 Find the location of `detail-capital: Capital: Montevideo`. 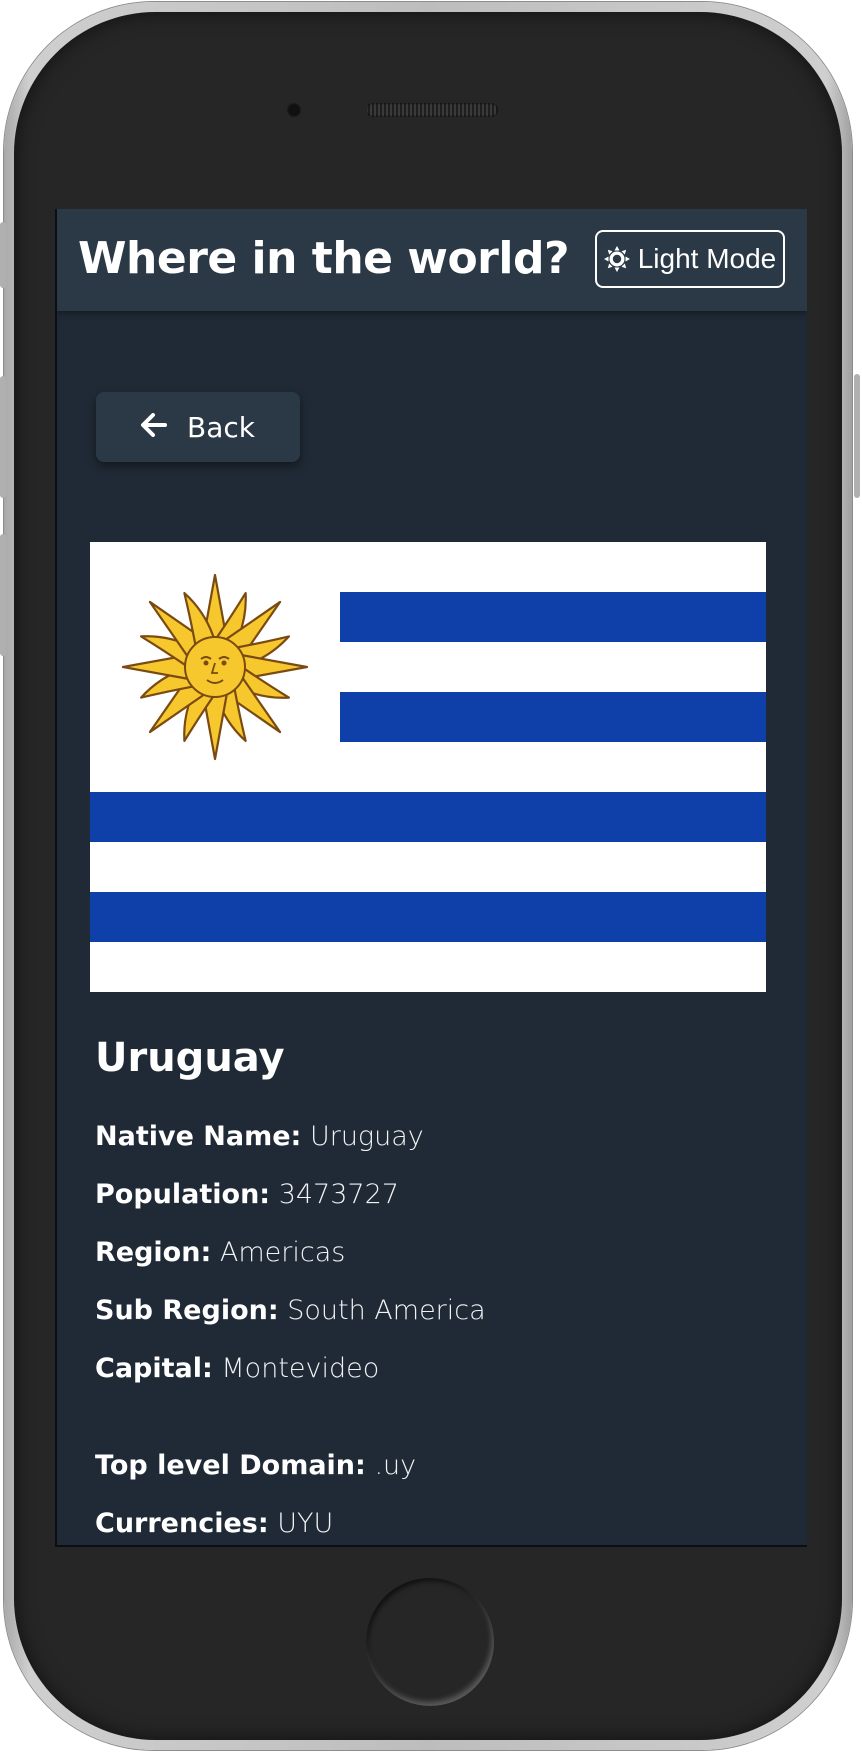

detail-capital: Capital: Montevideo is located at coordinates (237, 1368).